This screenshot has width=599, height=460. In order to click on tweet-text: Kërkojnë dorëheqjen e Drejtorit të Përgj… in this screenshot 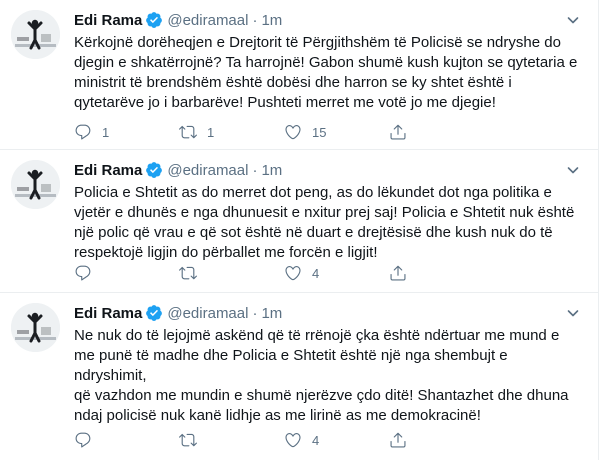, I will do `click(327, 73)`.